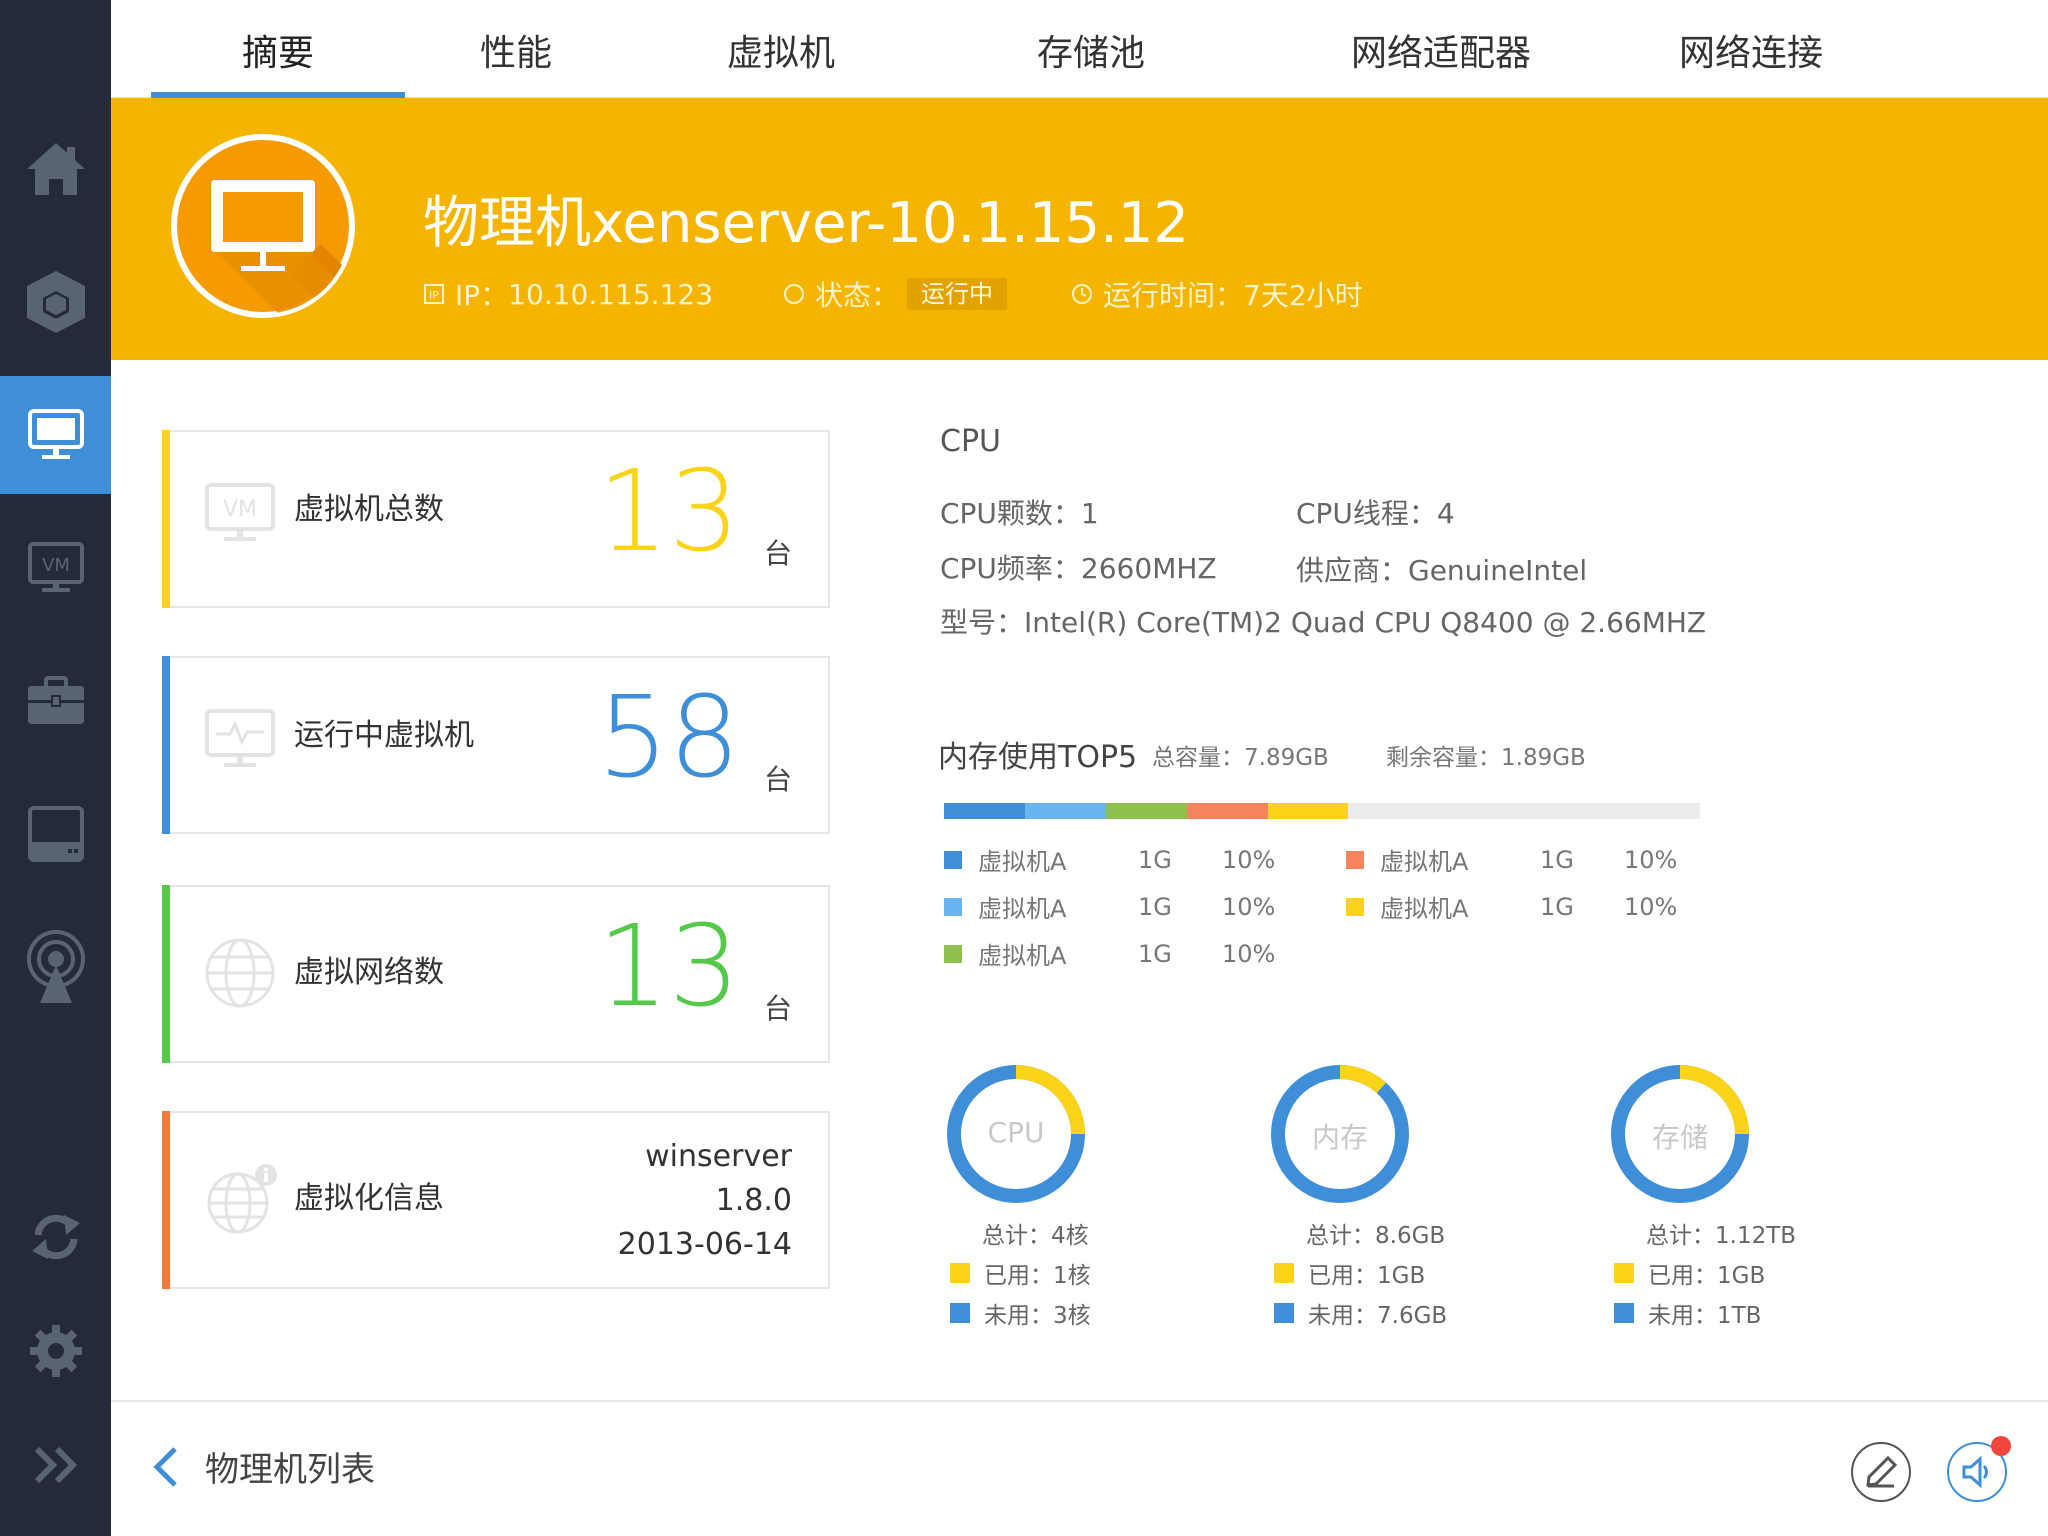 The height and width of the screenshot is (1536, 2048). What do you see at coordinates (1360, 1313) in the screenshot?
I see `donut-free: 未用：7.6GB` at bounding box center [1360, 1313].